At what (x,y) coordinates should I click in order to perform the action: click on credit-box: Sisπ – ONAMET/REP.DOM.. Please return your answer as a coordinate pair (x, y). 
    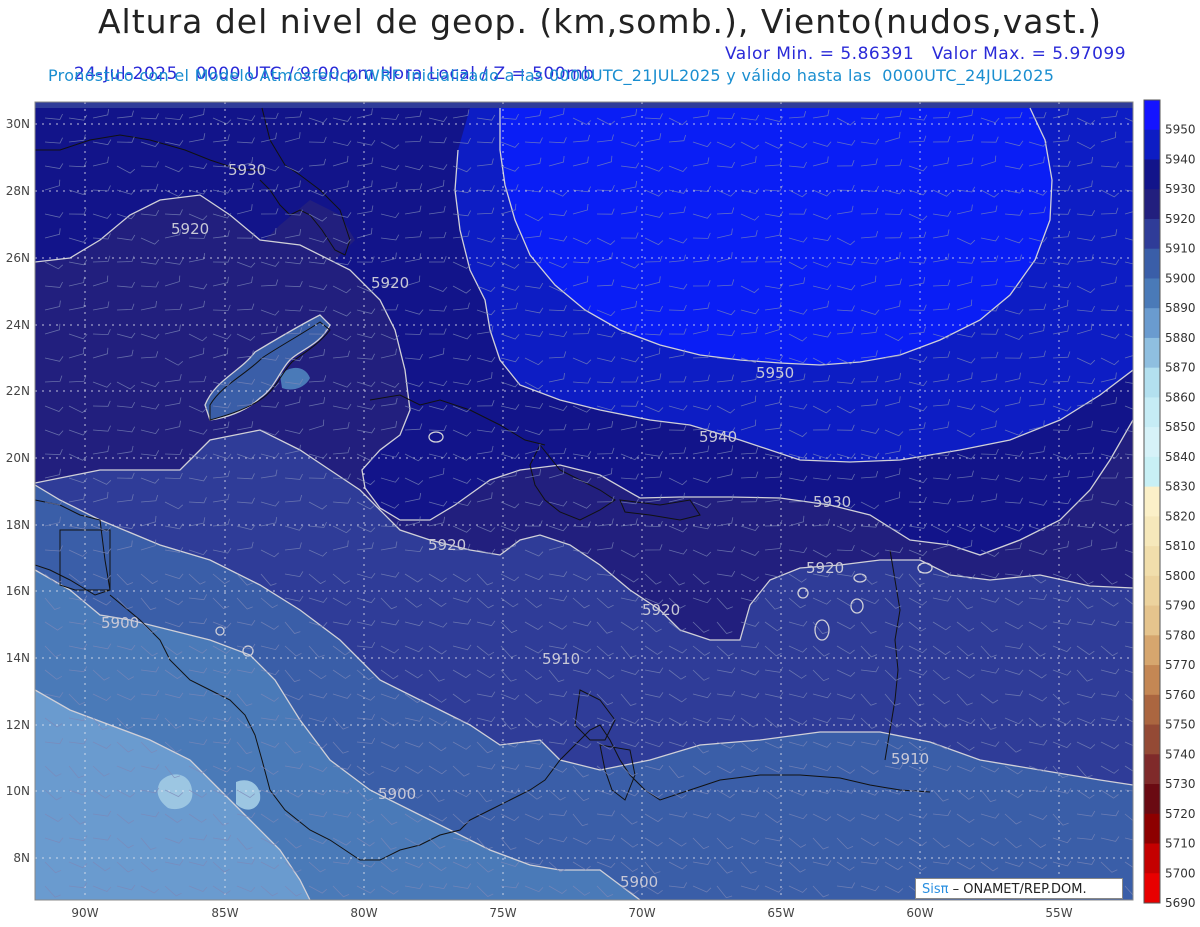
    Looking at the image, I should click on (1019, 888).